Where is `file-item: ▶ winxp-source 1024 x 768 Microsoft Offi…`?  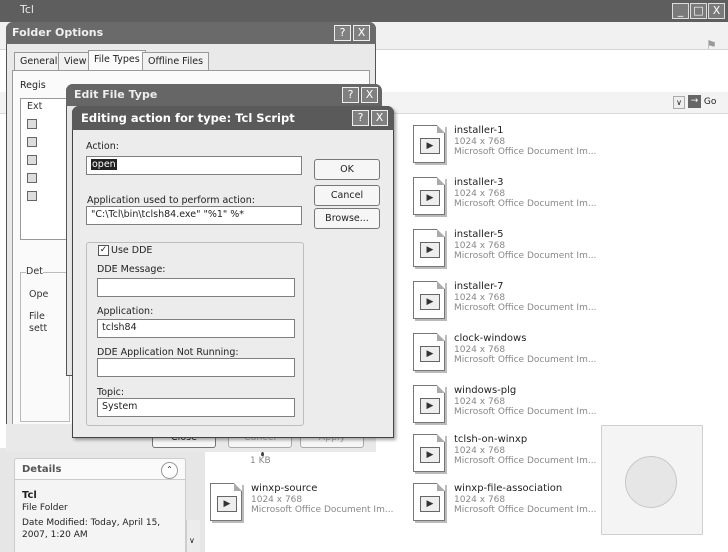 file-item: ▶ winxp-source 1024 x 768 Microsoft Offi… is located at coordinates (310, 501).